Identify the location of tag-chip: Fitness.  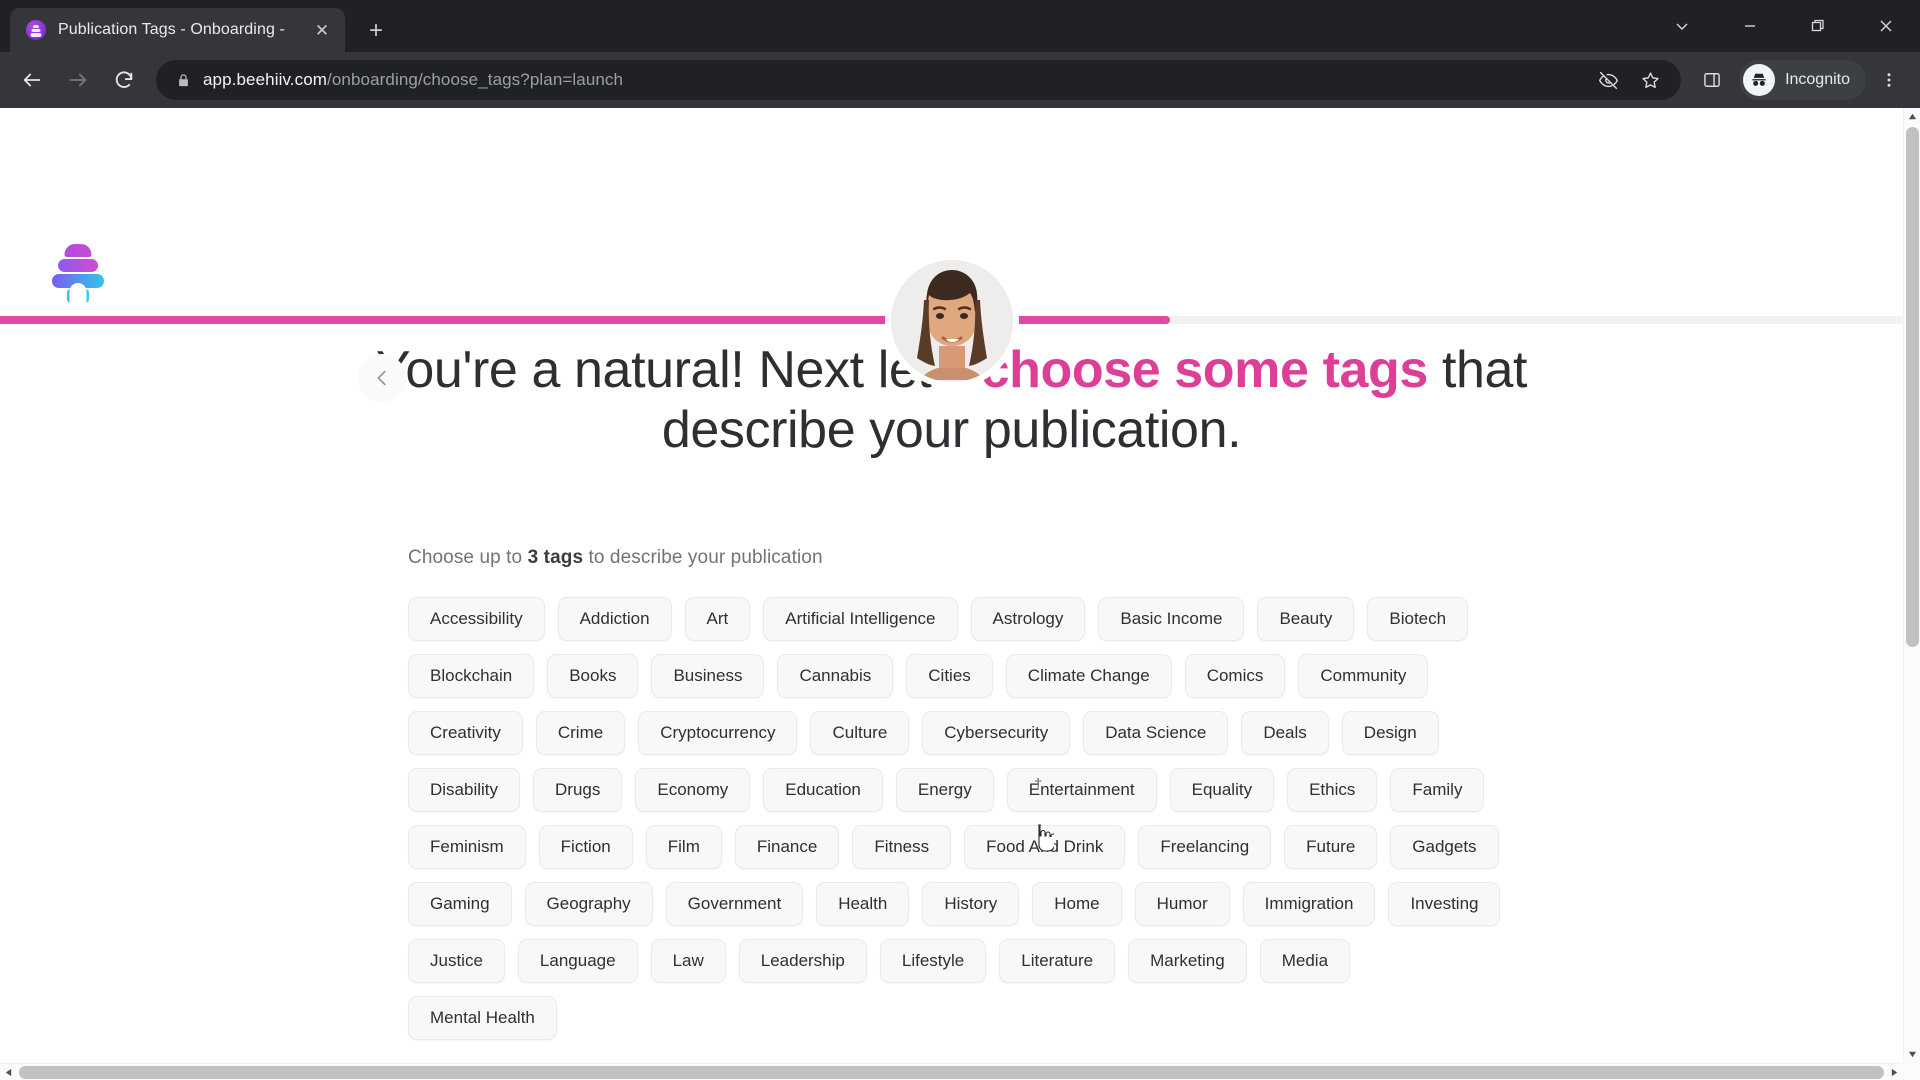
(902, 846).